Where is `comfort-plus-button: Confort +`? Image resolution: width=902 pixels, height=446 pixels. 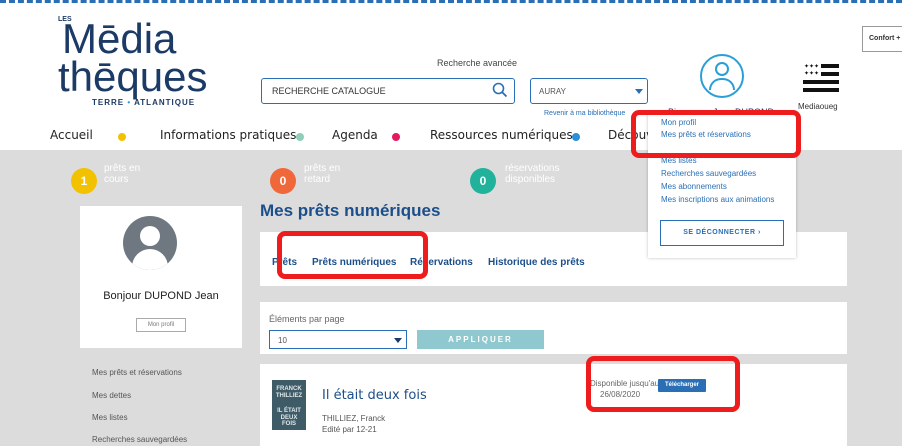 comfort-plus-button: Confort + is located at coordinates (882, 39).